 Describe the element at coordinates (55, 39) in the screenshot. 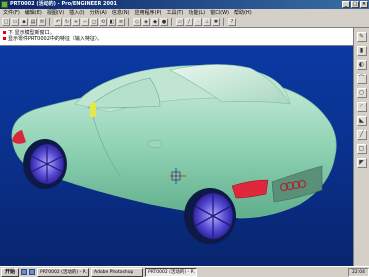

I see `message-text: 显示零件PRT0002中的特征（输入特征）。` at that location.